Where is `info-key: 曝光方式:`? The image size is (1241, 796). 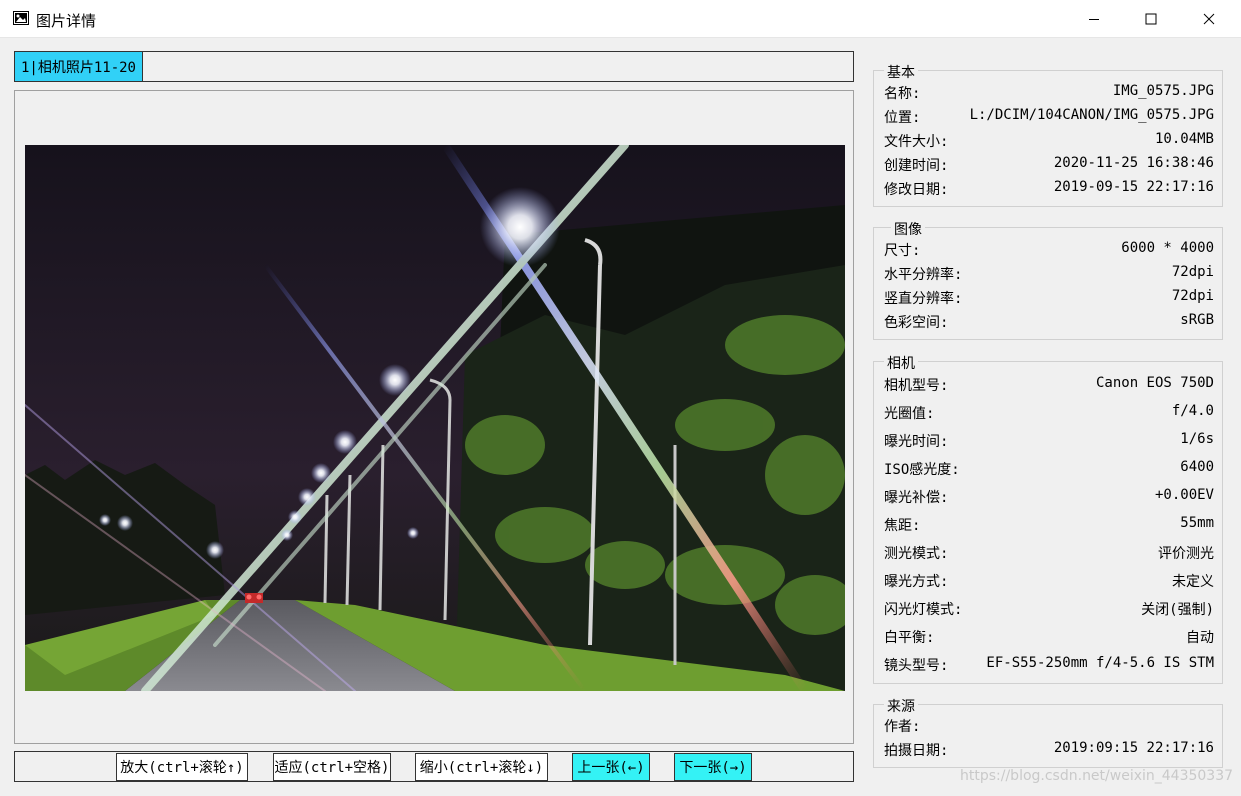
info-key: 曝光方式: is located at coordinates (916, 582).